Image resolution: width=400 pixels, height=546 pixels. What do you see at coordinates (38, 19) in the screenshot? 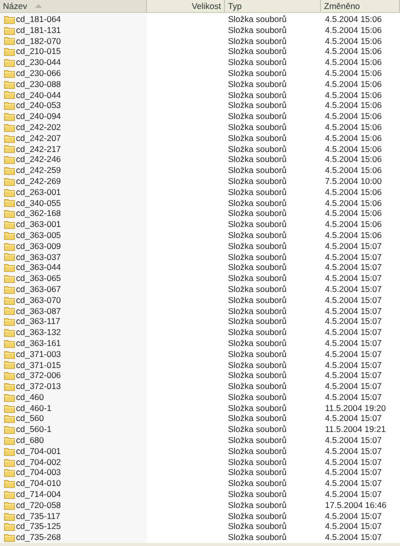
I see `folder-name: cd_181-064` at bounding box center [38, 19].